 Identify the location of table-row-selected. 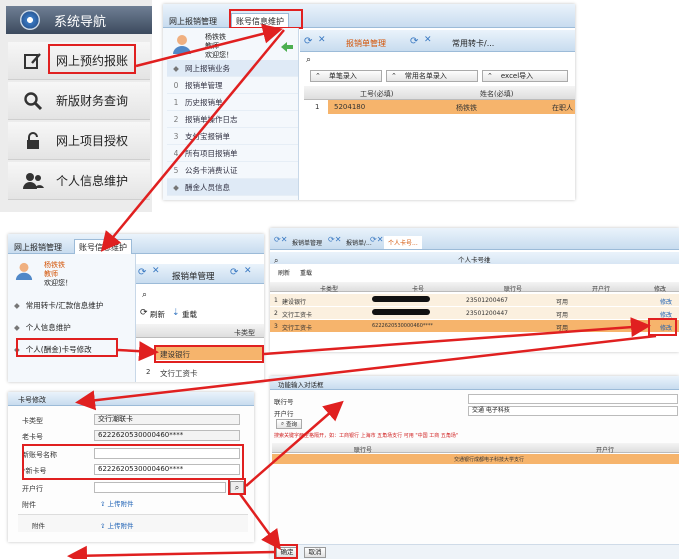
(474, 326).